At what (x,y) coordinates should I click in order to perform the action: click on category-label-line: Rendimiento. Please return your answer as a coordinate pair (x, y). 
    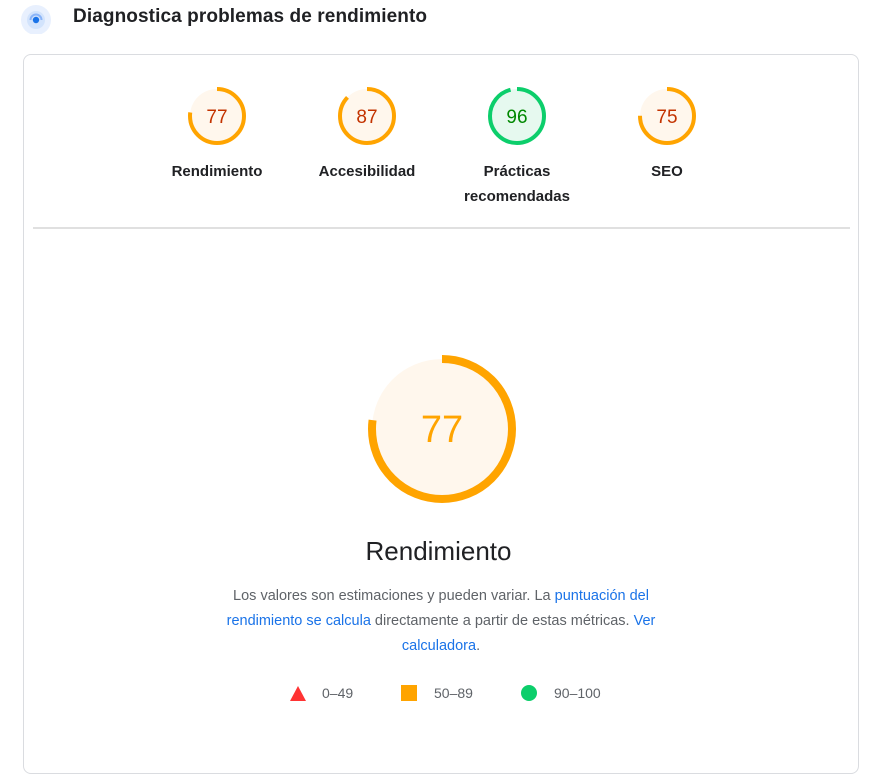
    Looking at the image, I should click on (217, 171).